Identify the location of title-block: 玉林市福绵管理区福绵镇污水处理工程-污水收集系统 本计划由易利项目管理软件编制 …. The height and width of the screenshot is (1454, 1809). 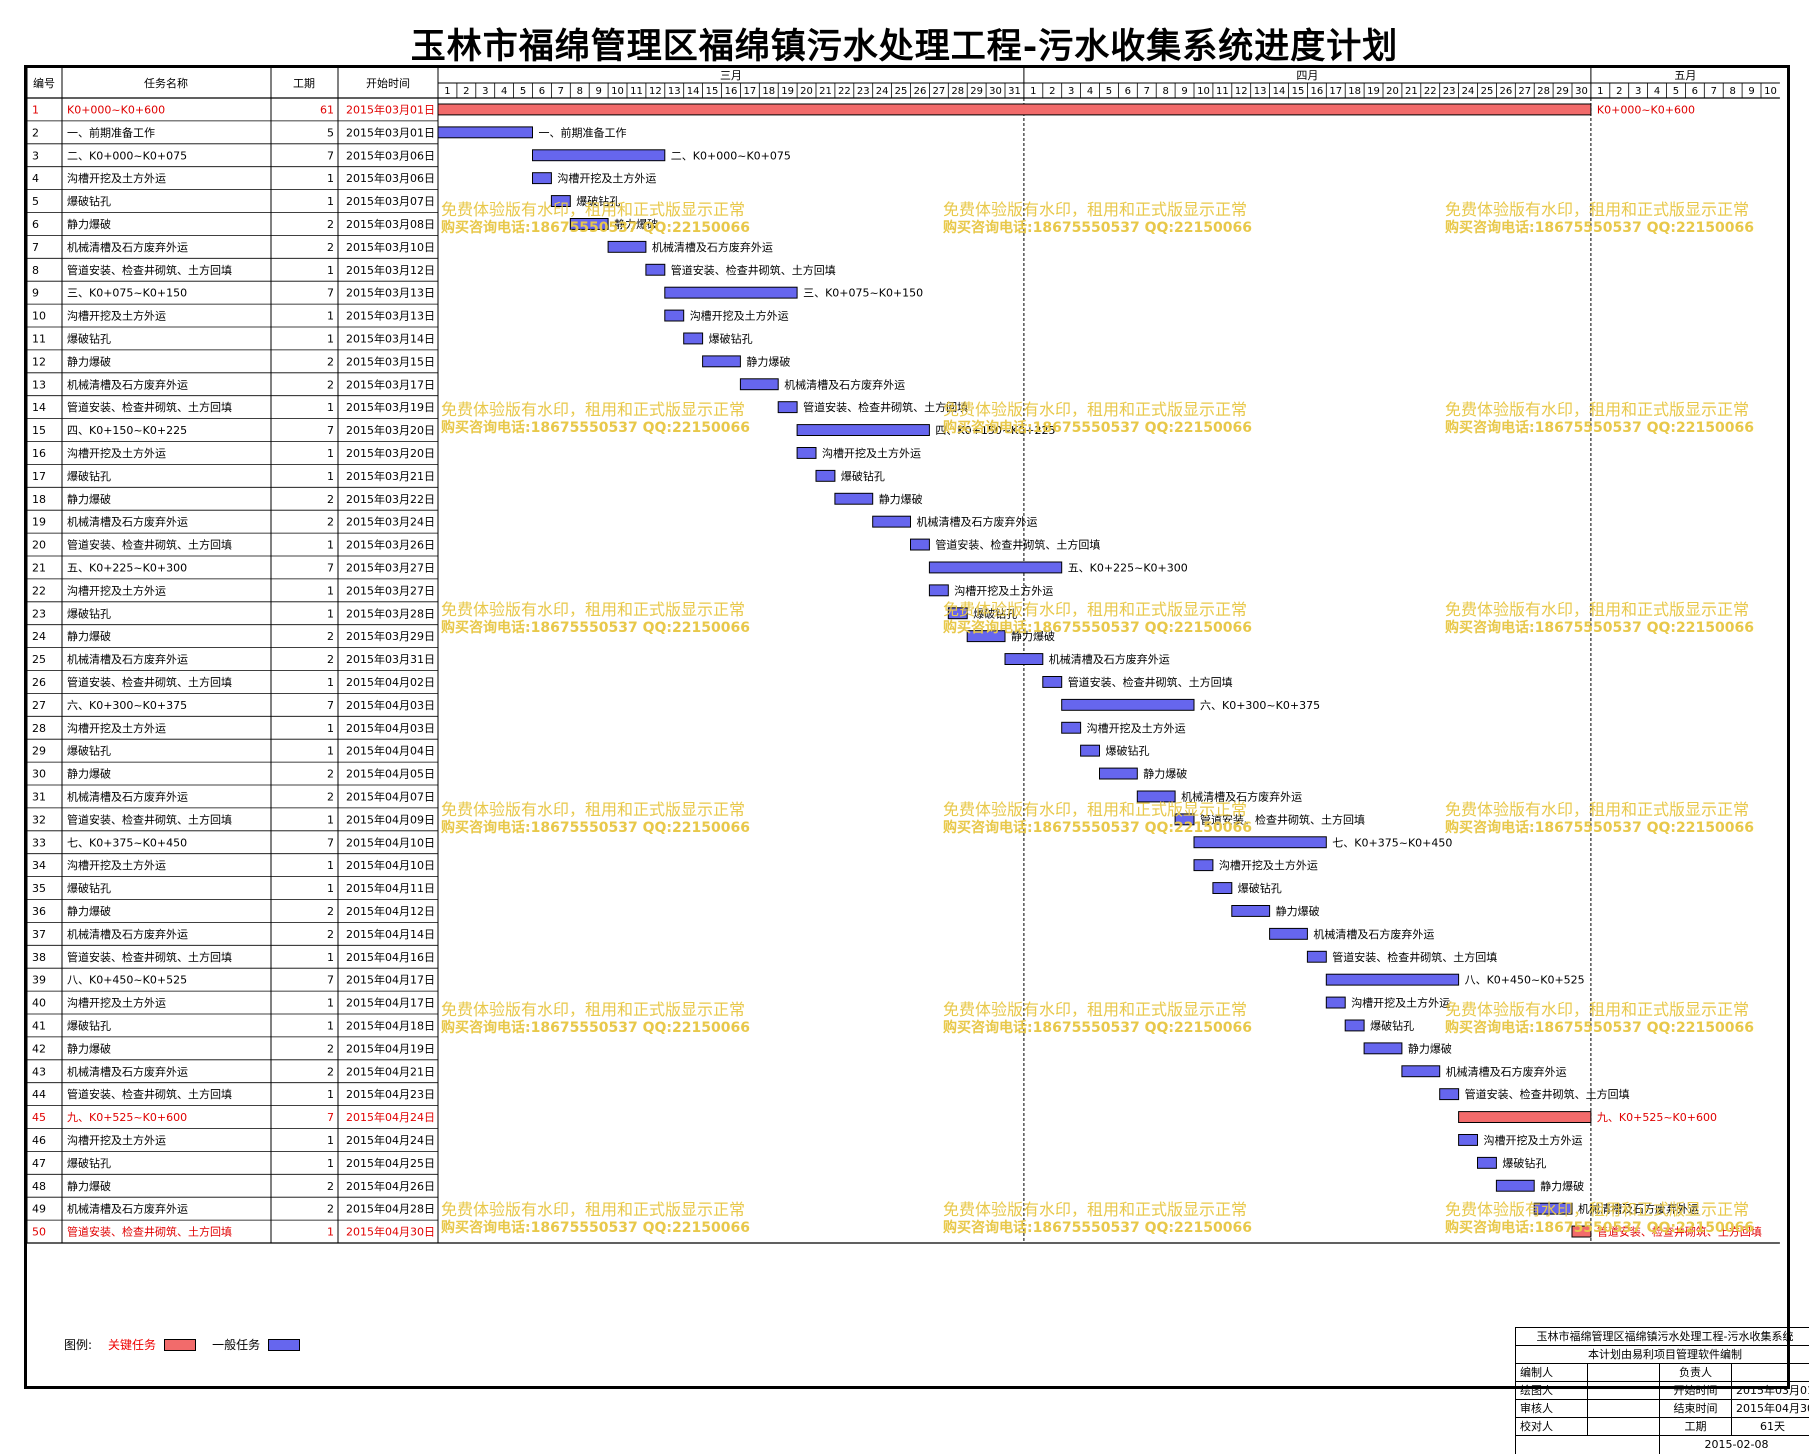
(1662, 1390).